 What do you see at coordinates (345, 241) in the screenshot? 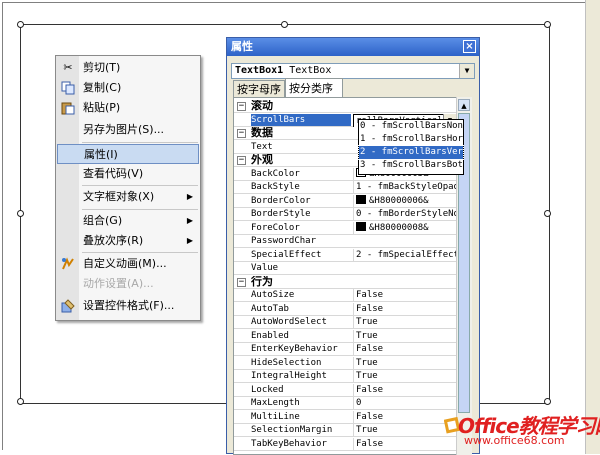
I see `property-row: PasswordChar` at bounding box center [345, 241].